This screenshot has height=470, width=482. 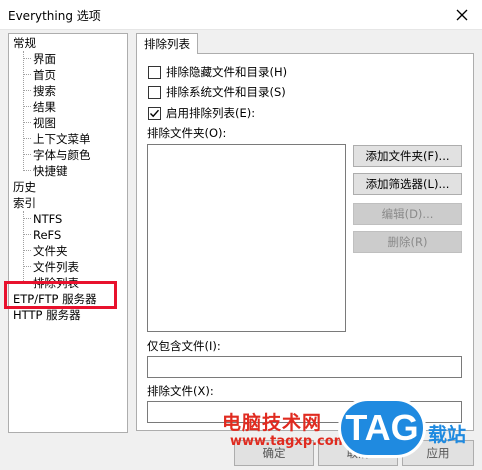 I want to click on watermark-url: www.tagxp.com, so click(x=289, y=441).